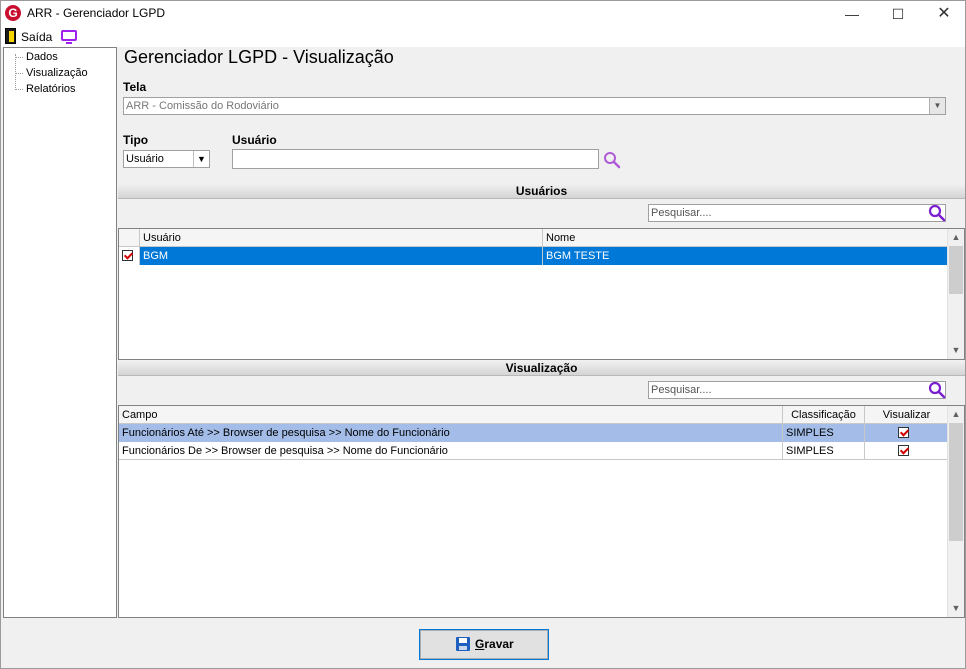 Image resolution: width=966 pixels, height=669 pixels. What do you see at coordinates (10, 36) in the screenshot?
I see `exit-door-icon` at bounding box center [10, 36].